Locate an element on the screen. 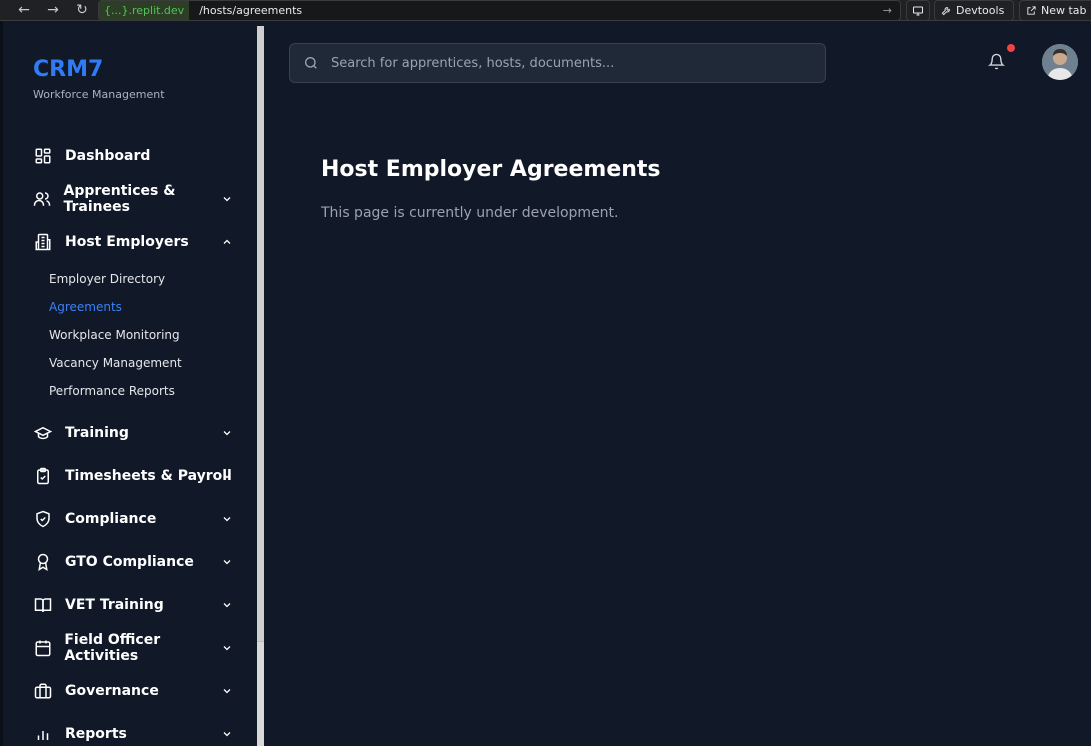  new-tab-label: New tab is located at coordinates (1064, 10).